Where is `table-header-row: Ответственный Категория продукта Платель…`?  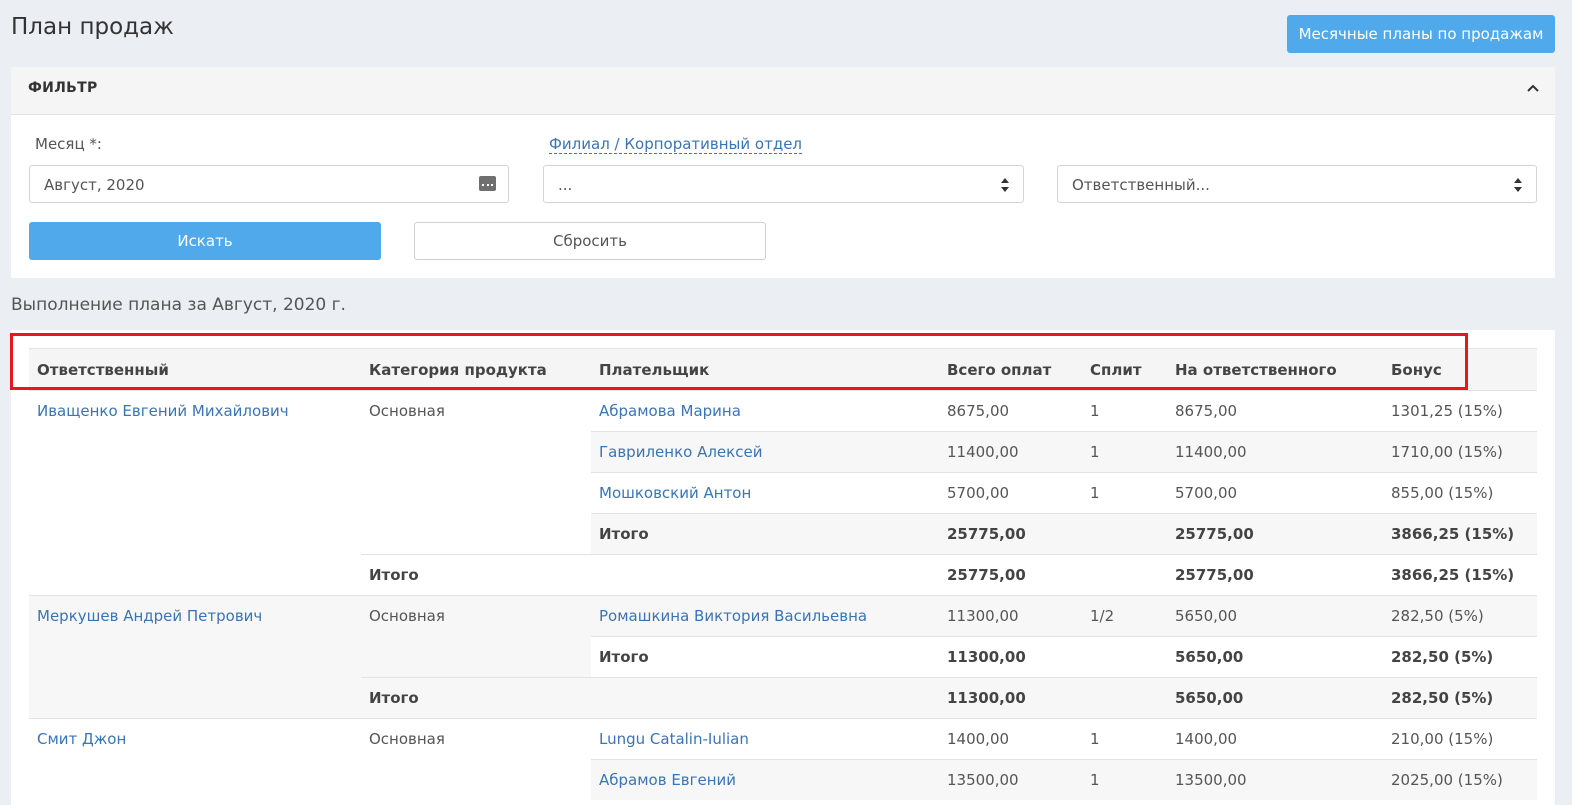
table-header-row: Ответственный Категория продукта Платель… is located at coordinates (783, 369).